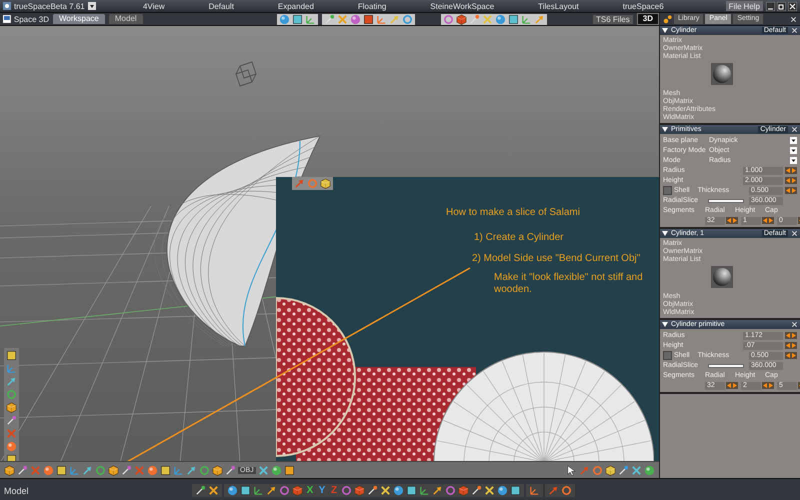 This screenshot has height=500, width=800. What do you see at coordinates (322, 490) in the screenshot?
I see `axis-button: Y` at bounding box center [322, 490].